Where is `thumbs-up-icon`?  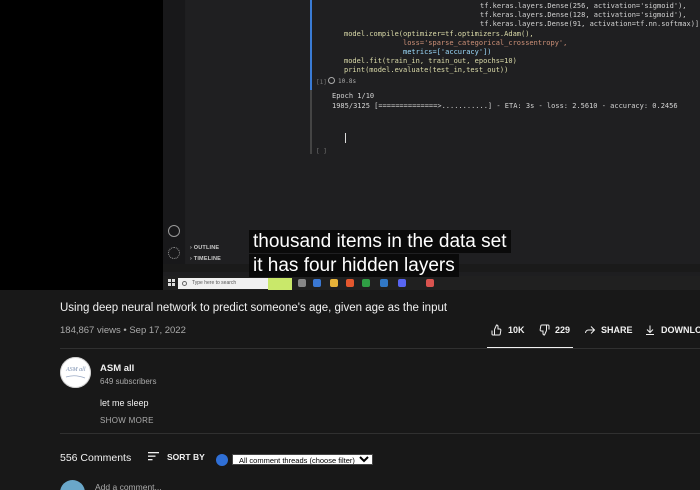
thumbs-up-icon is located at coordinates (496, 330).